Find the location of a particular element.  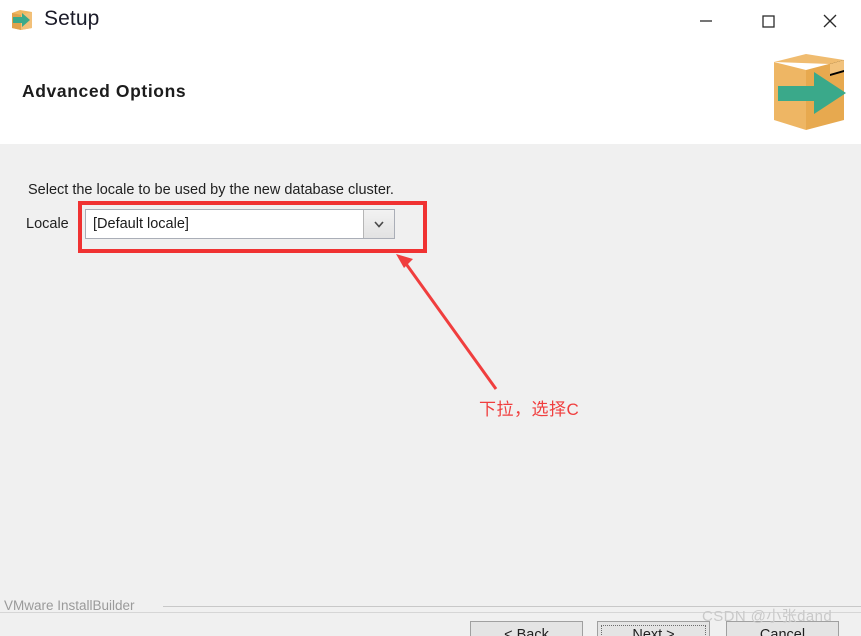

next-button: Next > is located at coordinates (653, 628).